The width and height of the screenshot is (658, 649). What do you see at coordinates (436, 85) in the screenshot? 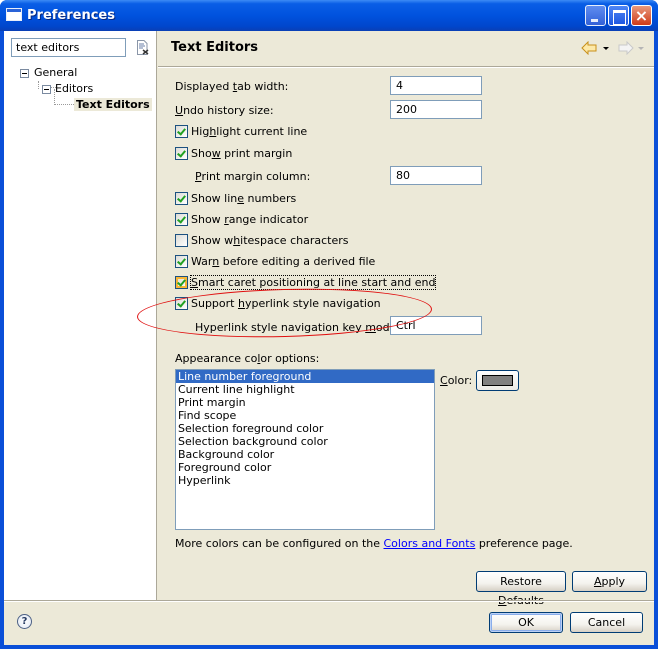
I see `tab-width-input` at bounding box center [436, 85].